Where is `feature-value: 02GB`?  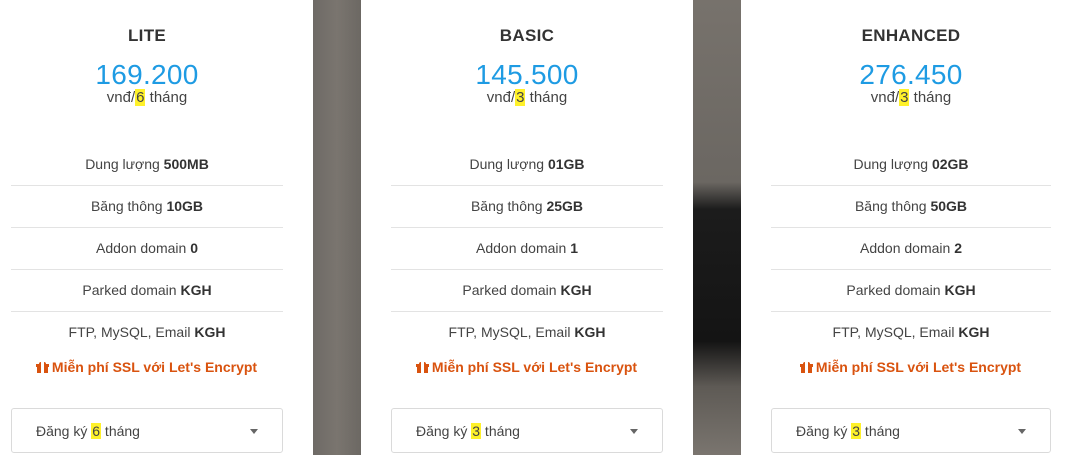
feature-value: 02GB is located at coordinates (950, 164).